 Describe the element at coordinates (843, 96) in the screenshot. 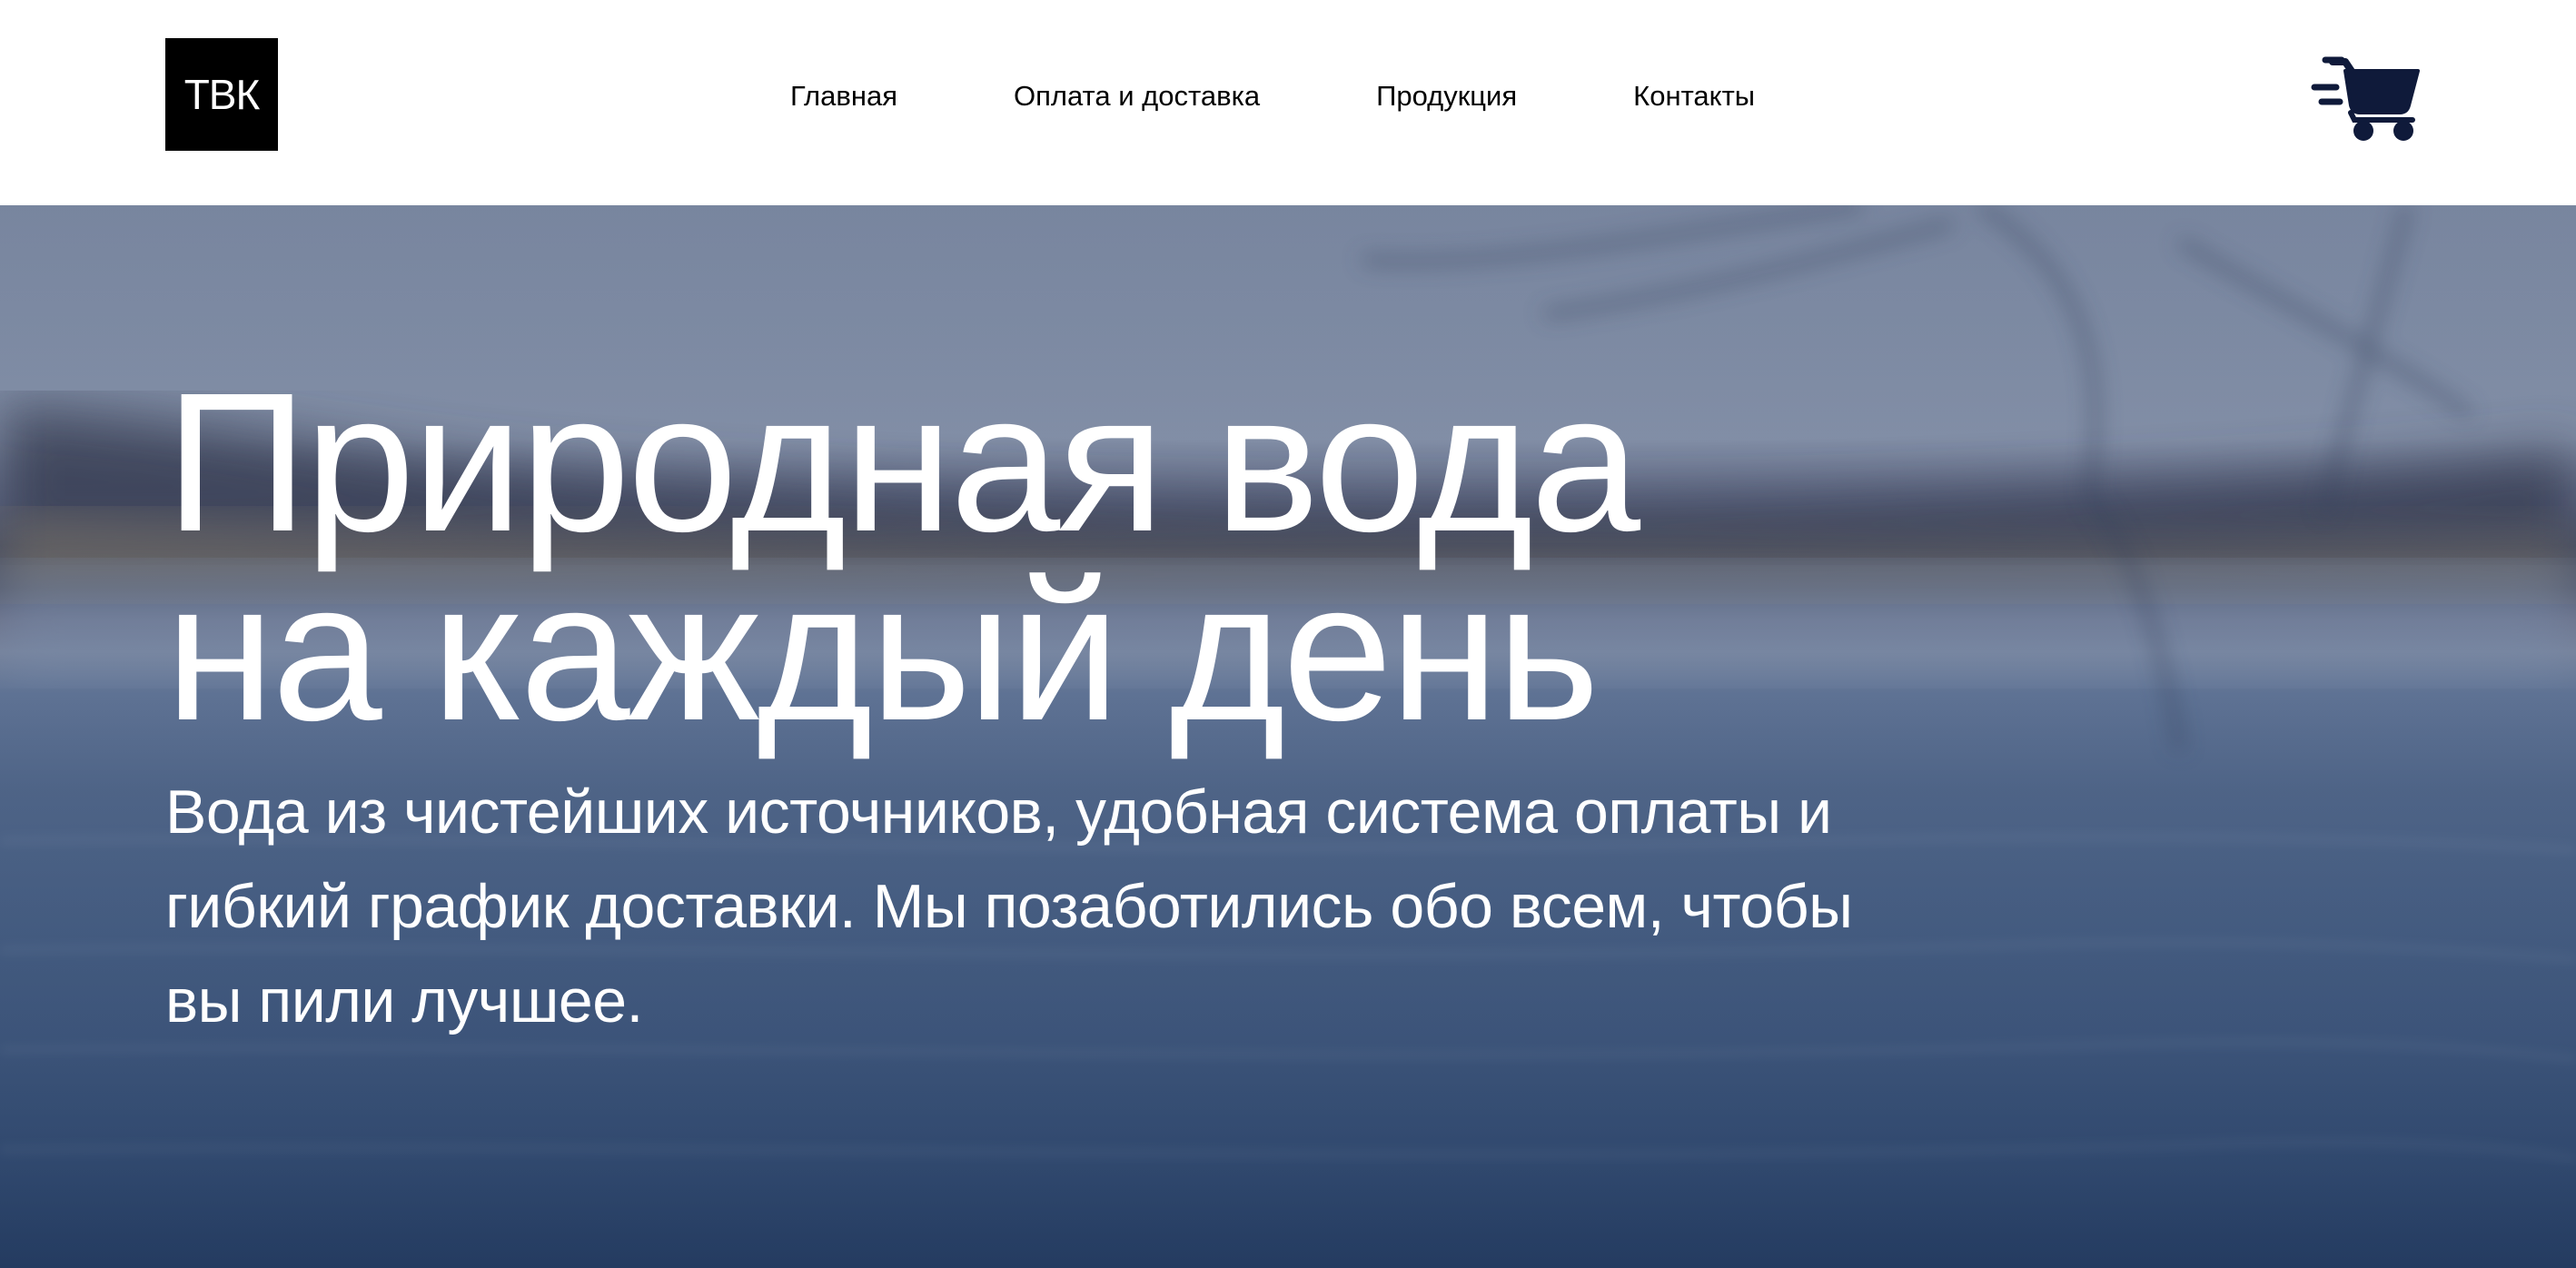

I see `nav-item-home: Главная` at that location.